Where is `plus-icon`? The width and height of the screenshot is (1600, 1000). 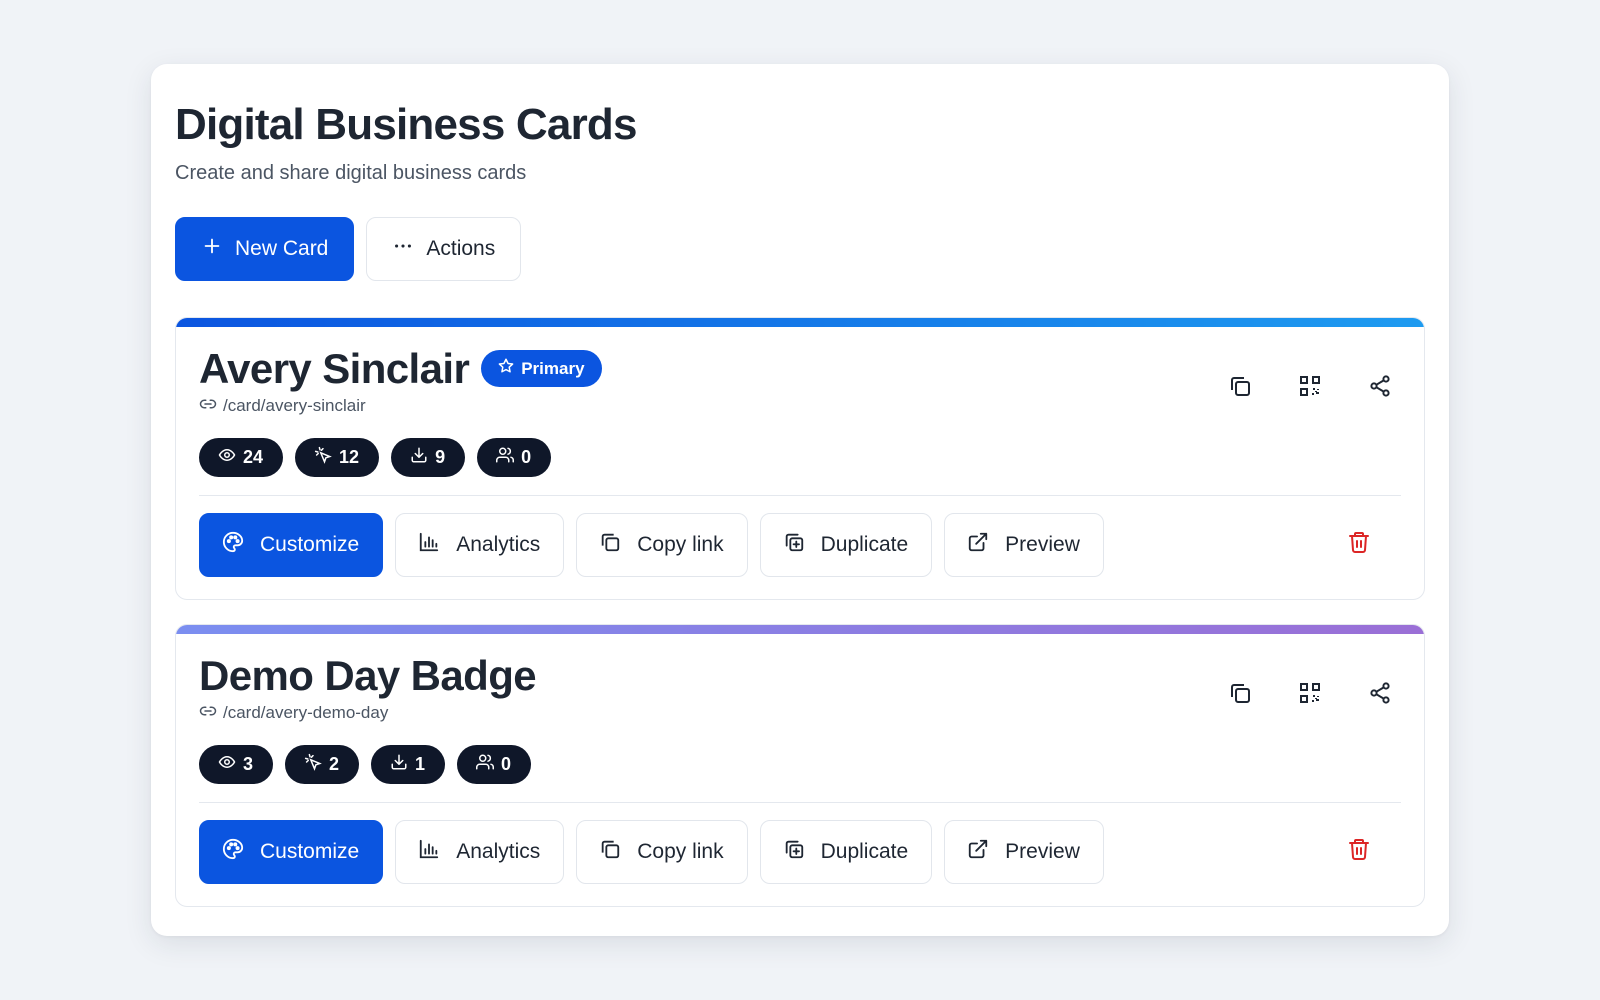
plus-icon is located at coordinates (212, 249).